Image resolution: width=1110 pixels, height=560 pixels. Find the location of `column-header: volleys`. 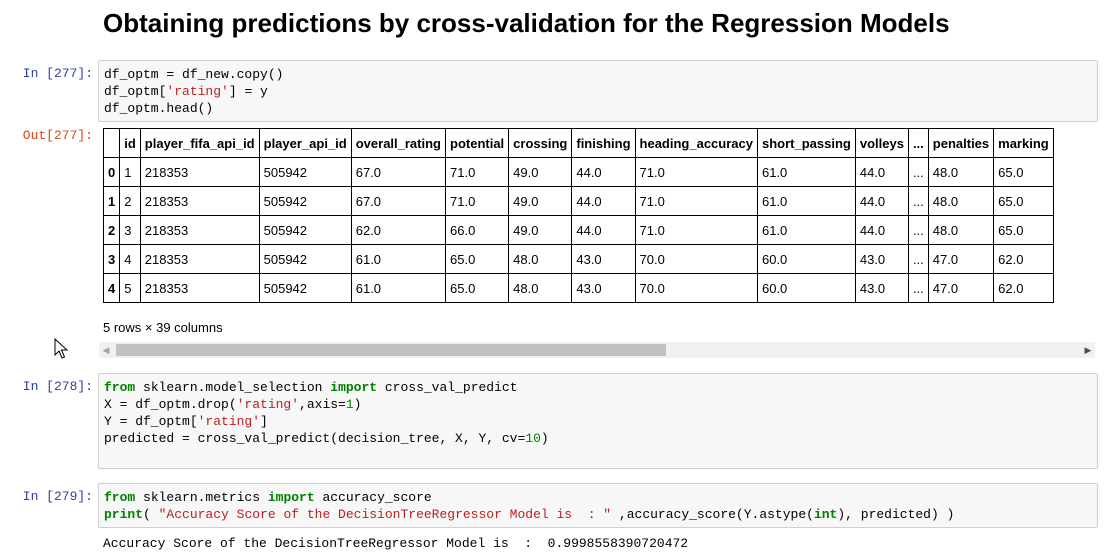

column-header: volleys is located at coordinates (881, 143).